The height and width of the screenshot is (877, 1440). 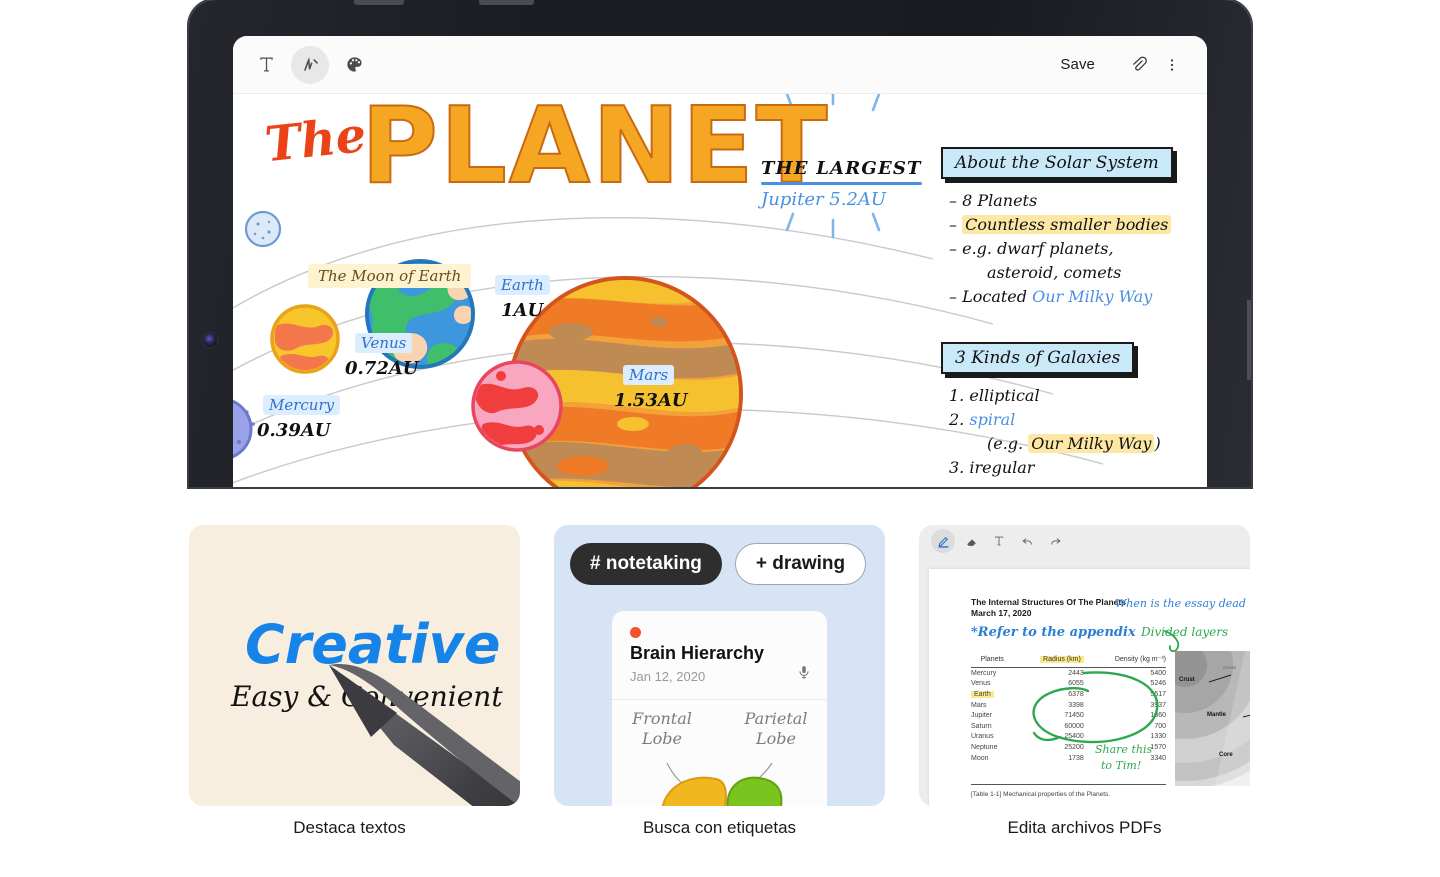 What do you see at coordinates (992, 467) in the screenshot?
I see `list-item: 3. iregular` at bounding box center [992, 467].